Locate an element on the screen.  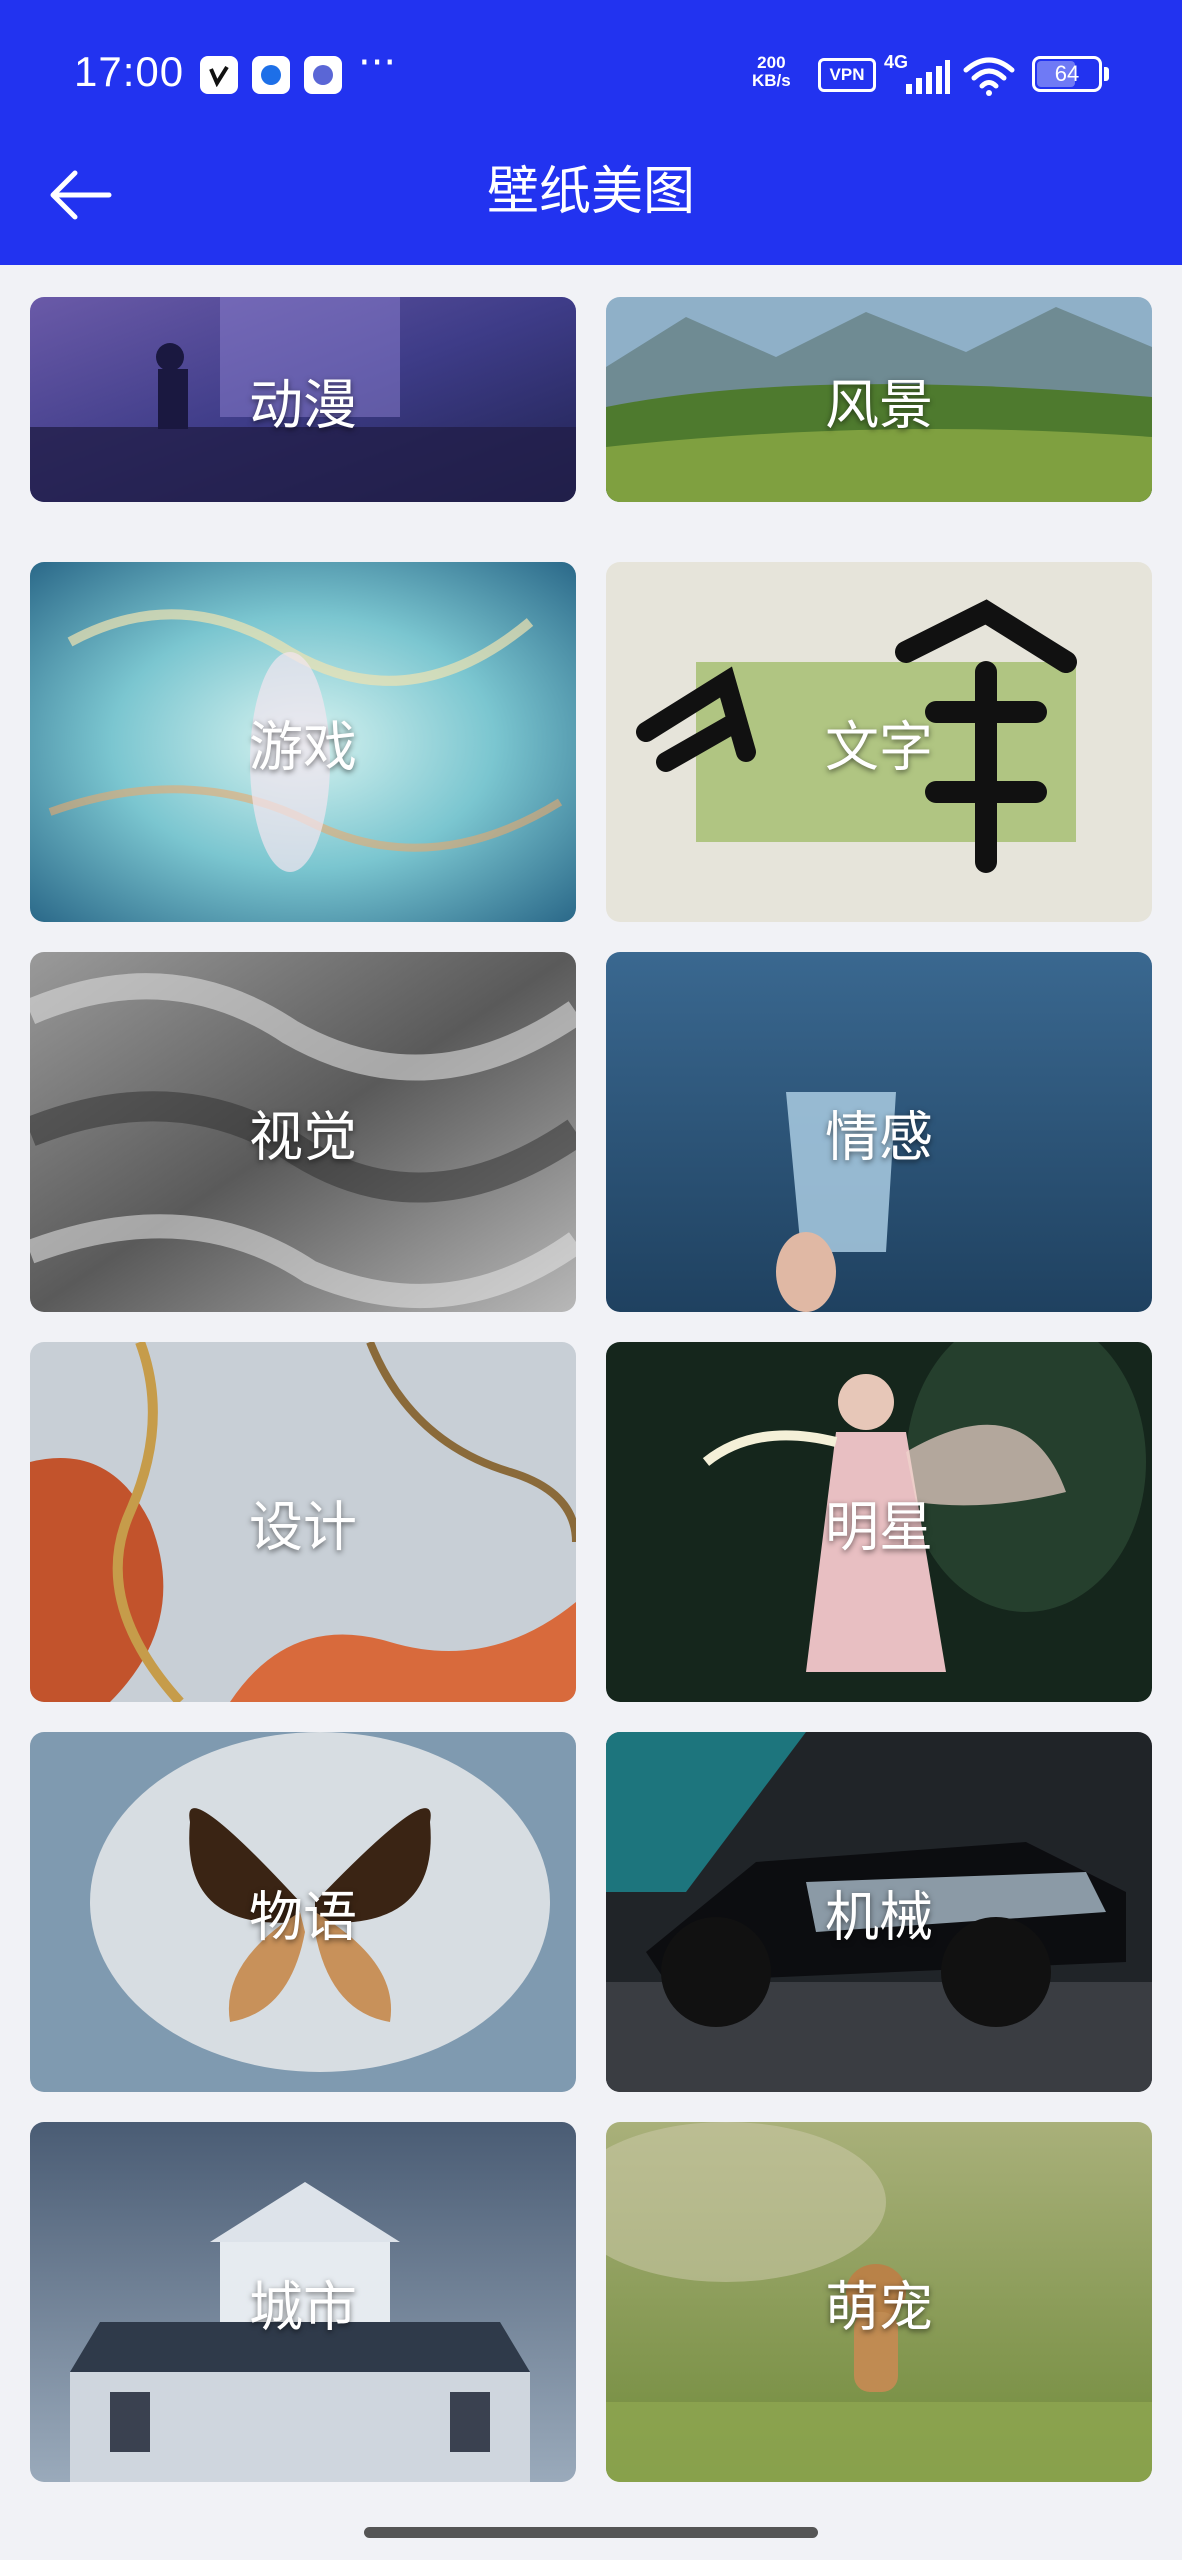
nav-bar: 壁纸美图 is located at coordinates (591, 195).